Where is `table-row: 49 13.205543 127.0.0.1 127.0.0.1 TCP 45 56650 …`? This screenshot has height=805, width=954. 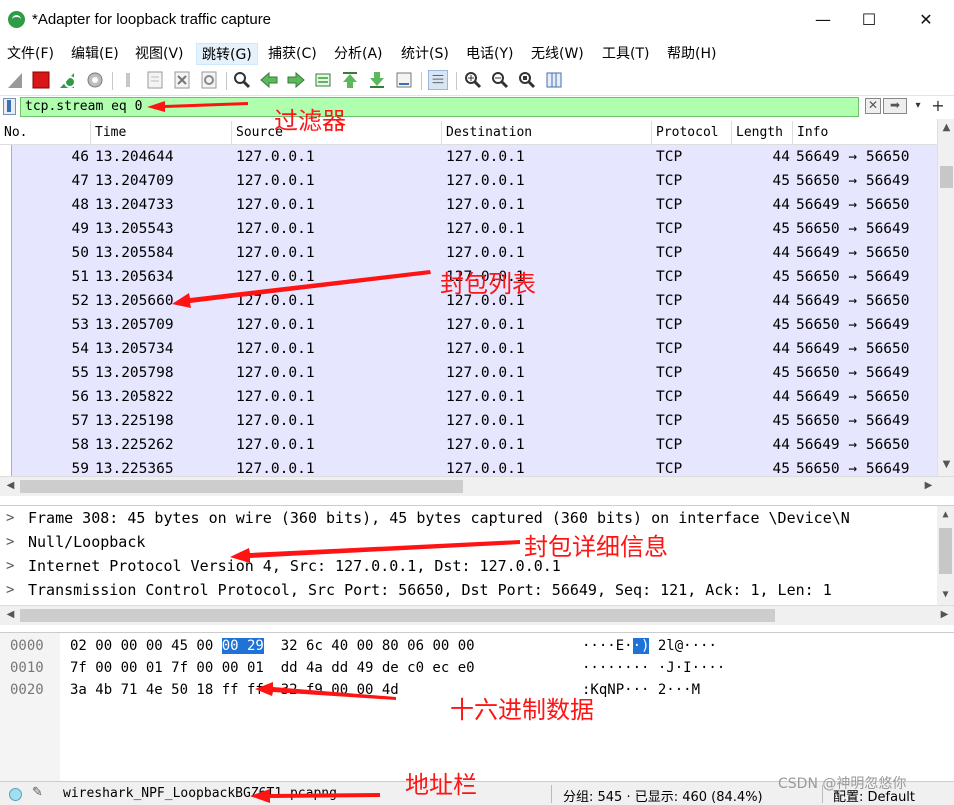
table-row: 49 13.205543 127.0.0.1 127.0.0.1 TCP 45 56650 … is located at coordinates (468, 229).